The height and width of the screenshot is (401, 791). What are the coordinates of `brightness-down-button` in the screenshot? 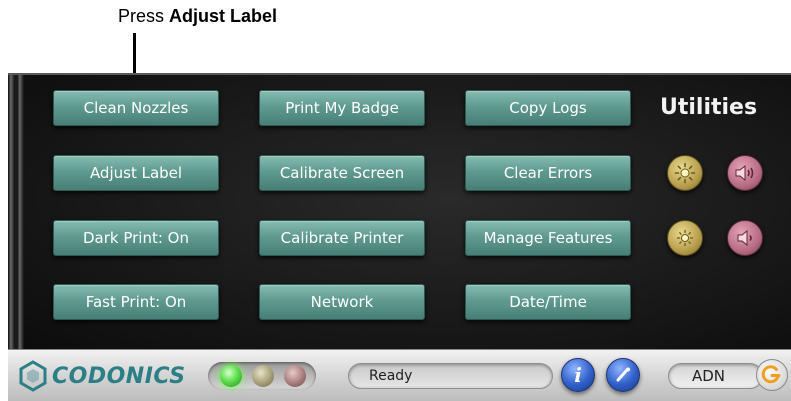 It's located at (685, 238).